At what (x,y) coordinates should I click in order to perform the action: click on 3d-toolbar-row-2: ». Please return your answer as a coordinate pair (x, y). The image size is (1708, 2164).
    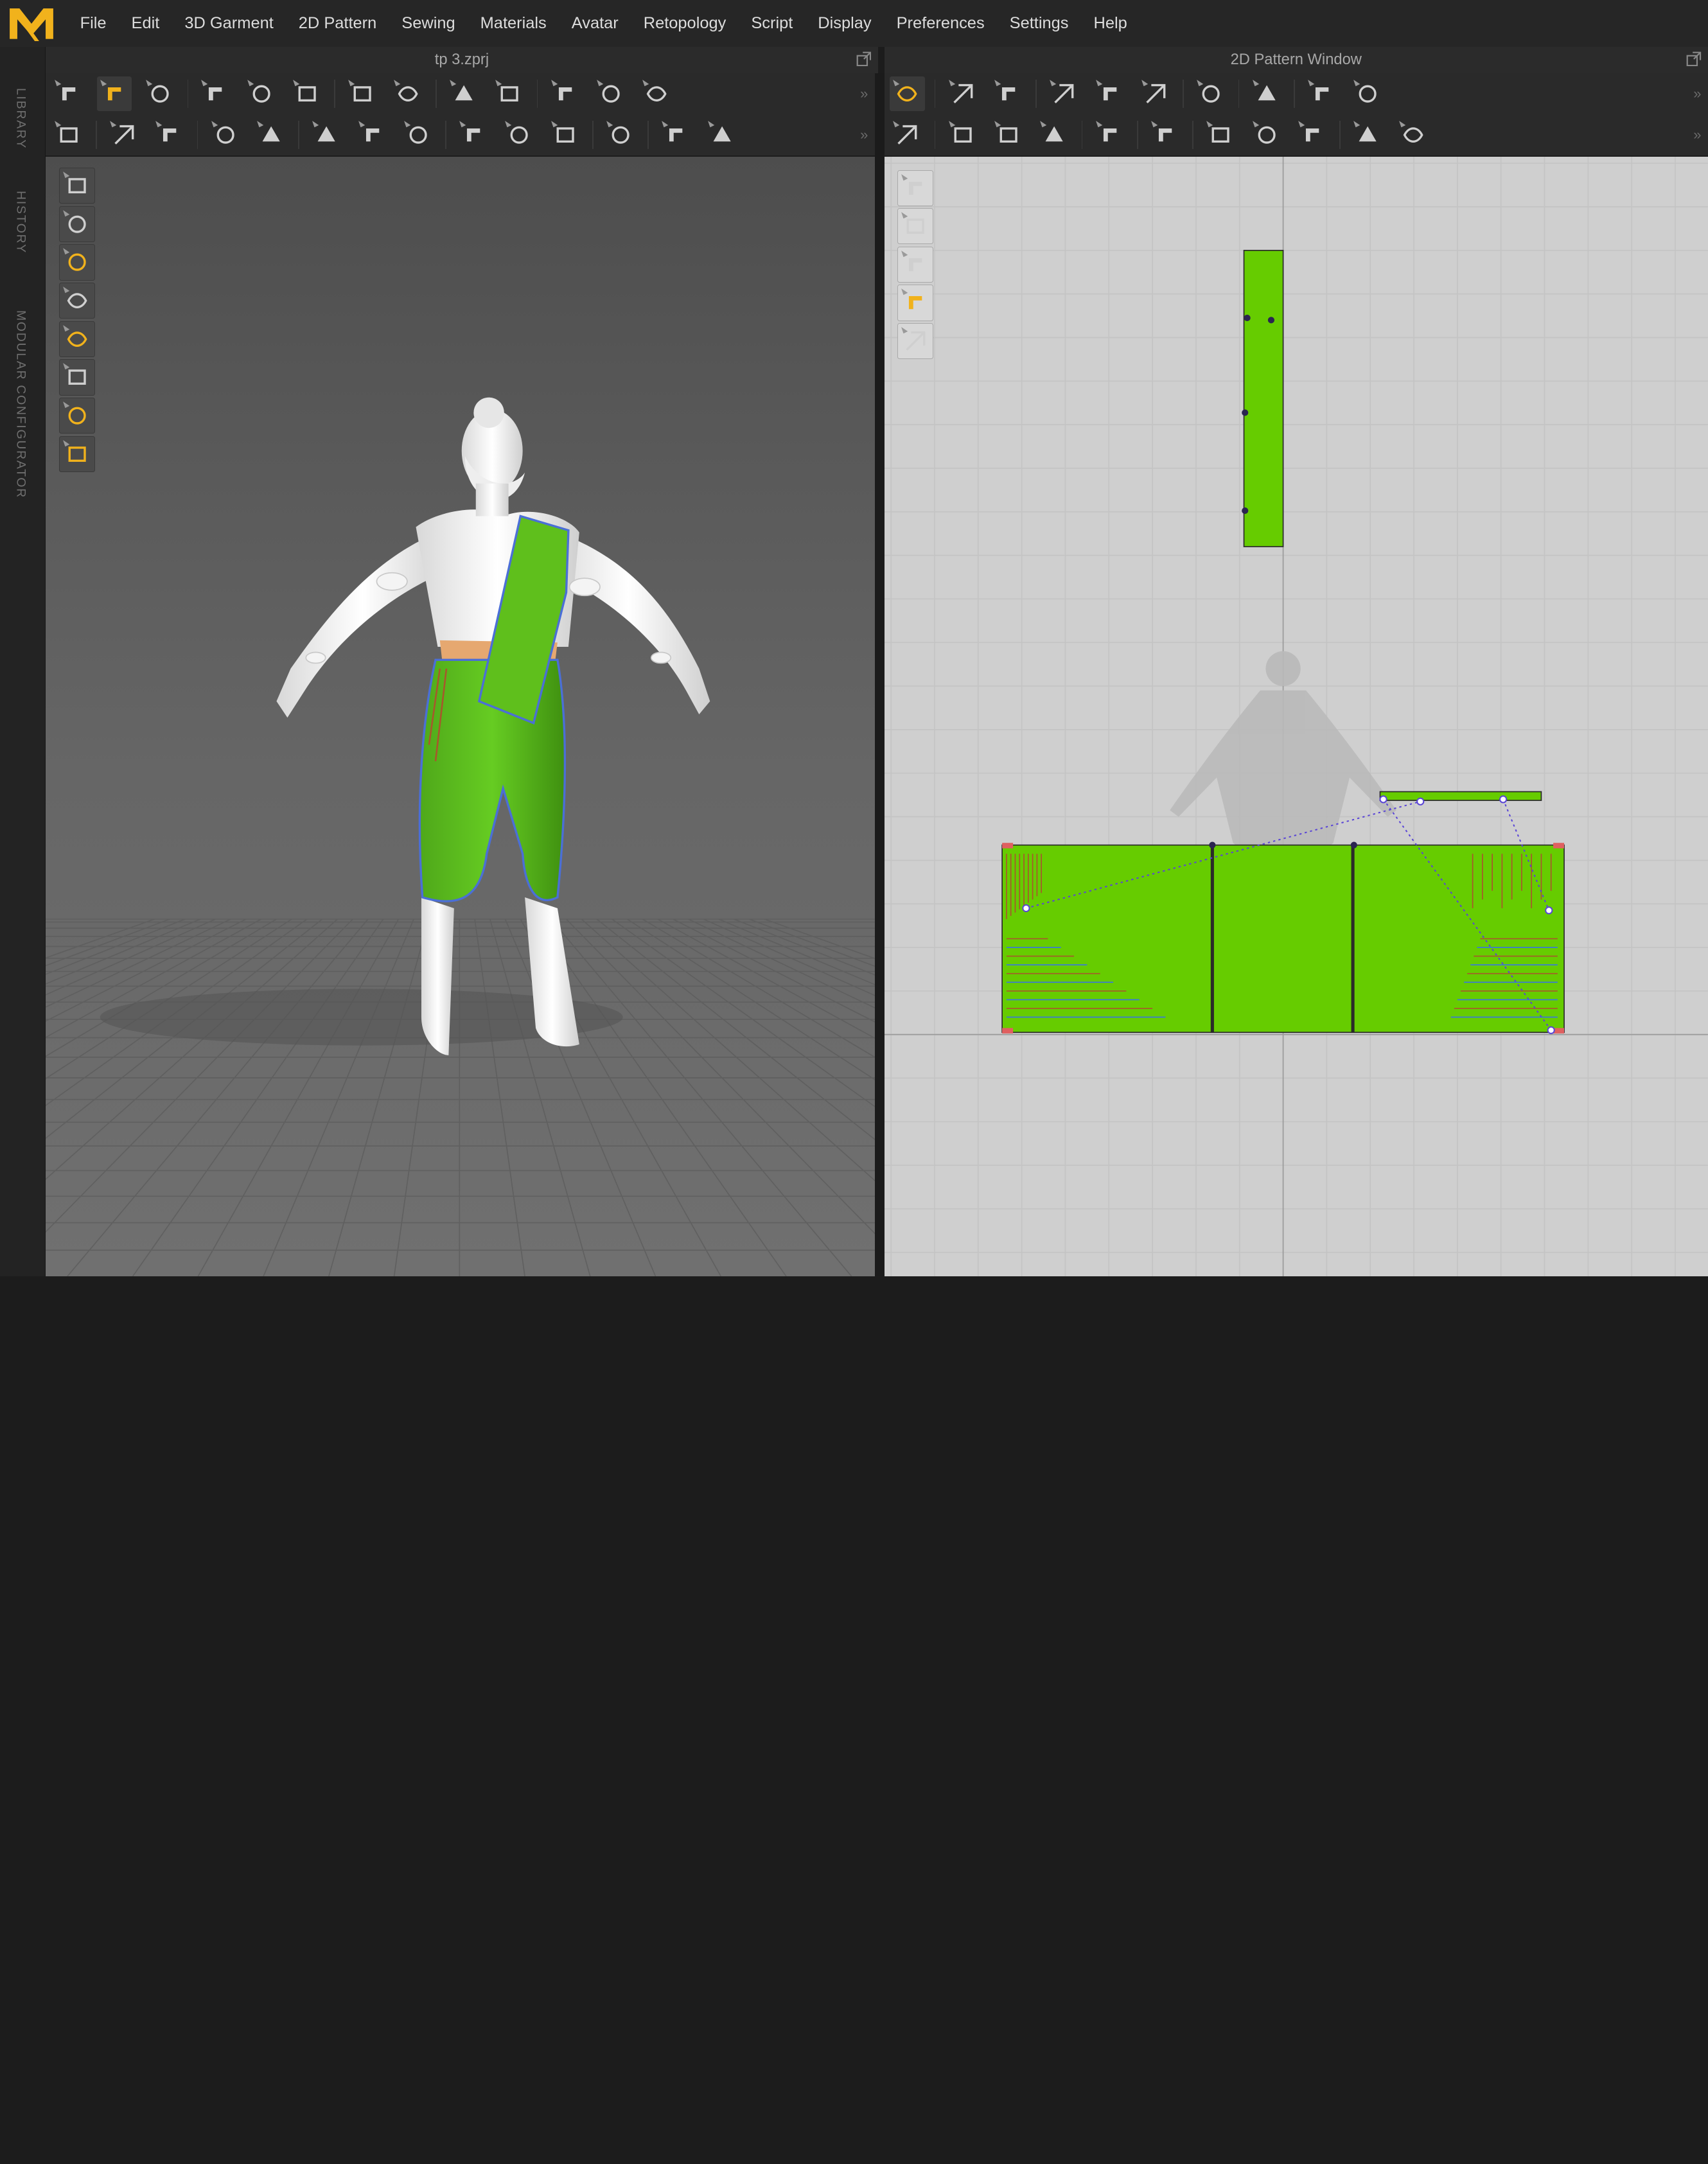
    Looking at the image, I should click on (460, 135).